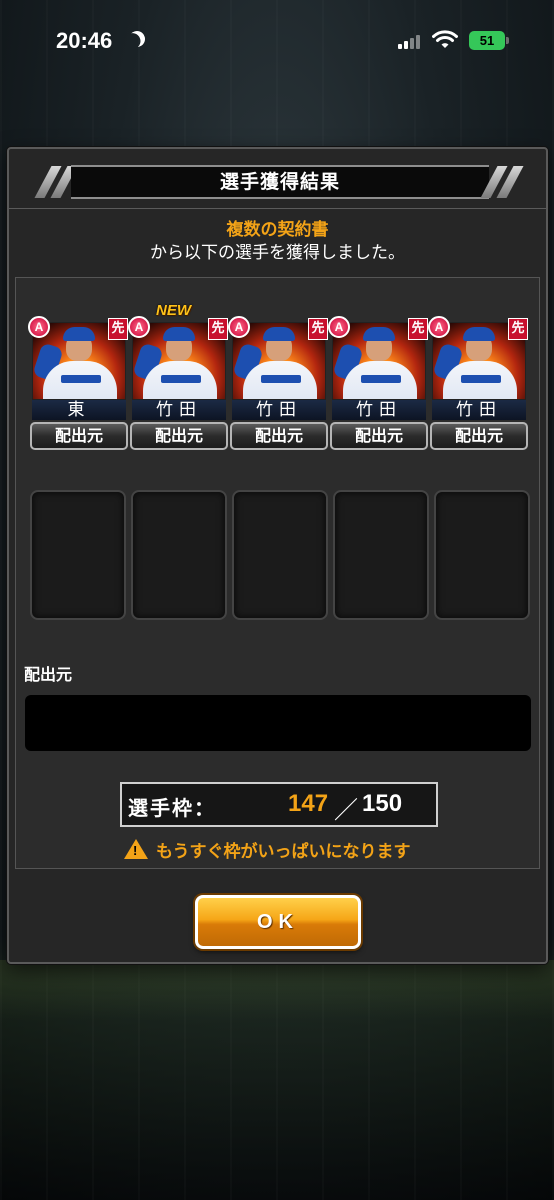 This screenshot has height=1200, width=554. Describe the element at coordinates (277, 990) in the screenshot. I see `background-field` at that location.